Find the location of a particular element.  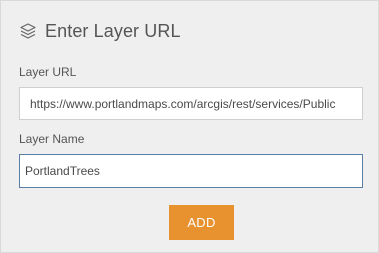

layer-url-label: Layer URL is located at coordinates (48, 72).